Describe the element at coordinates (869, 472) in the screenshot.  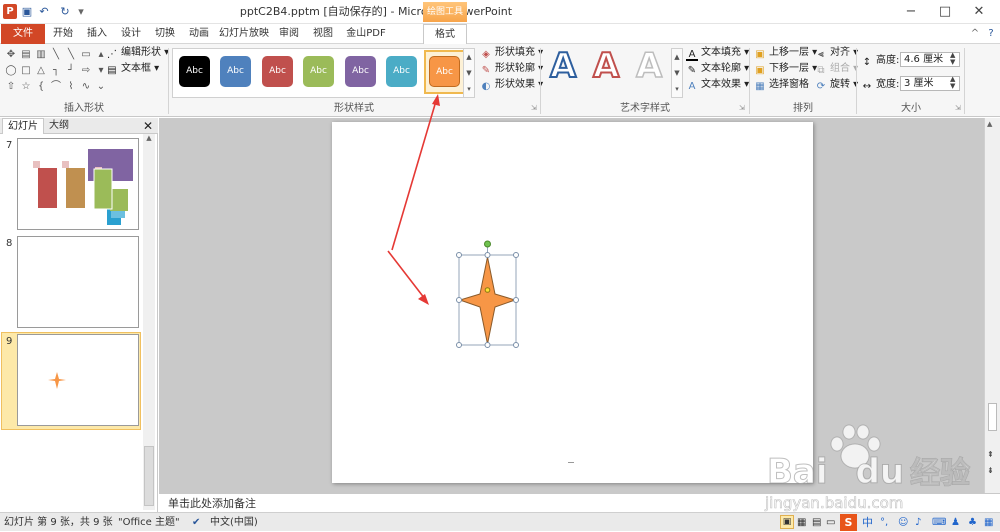
I see `watermark-brand: Bai du 经验` at that location.